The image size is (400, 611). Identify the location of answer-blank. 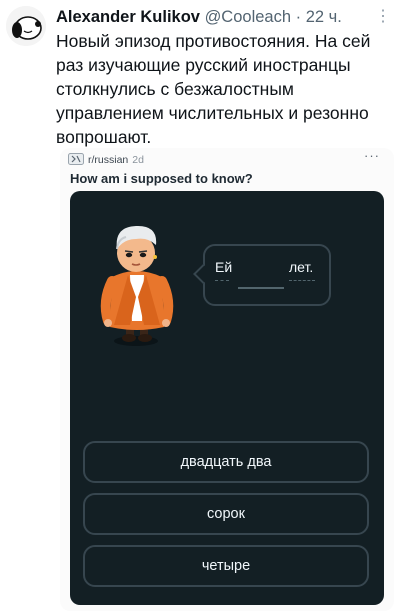
(261, 288).